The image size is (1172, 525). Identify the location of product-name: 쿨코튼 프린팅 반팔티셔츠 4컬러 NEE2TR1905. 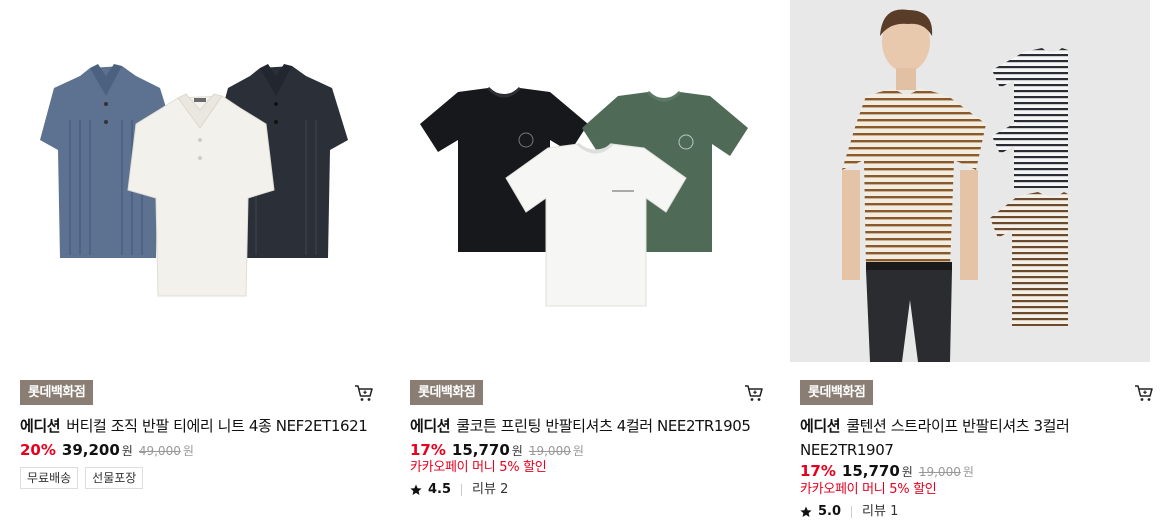
(603, 426).